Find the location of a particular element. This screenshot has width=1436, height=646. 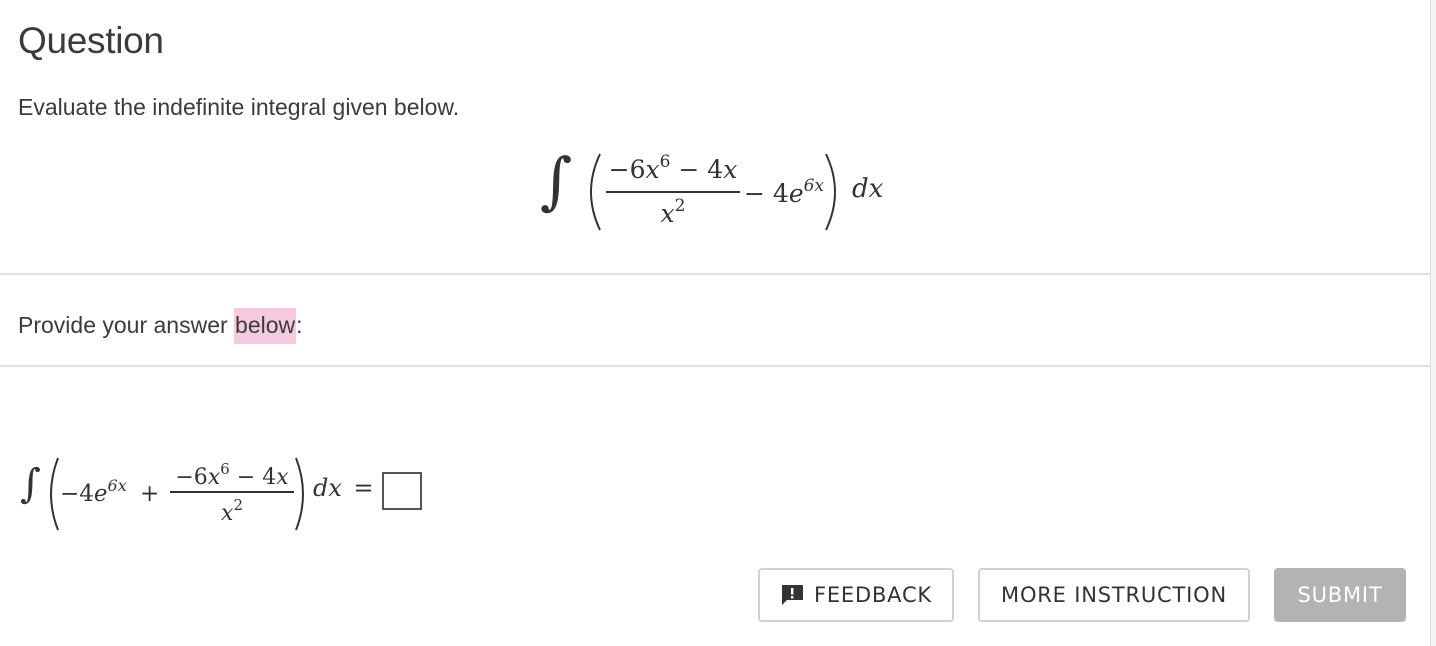

num-exp: 6 is located at coordinates (665, 162).